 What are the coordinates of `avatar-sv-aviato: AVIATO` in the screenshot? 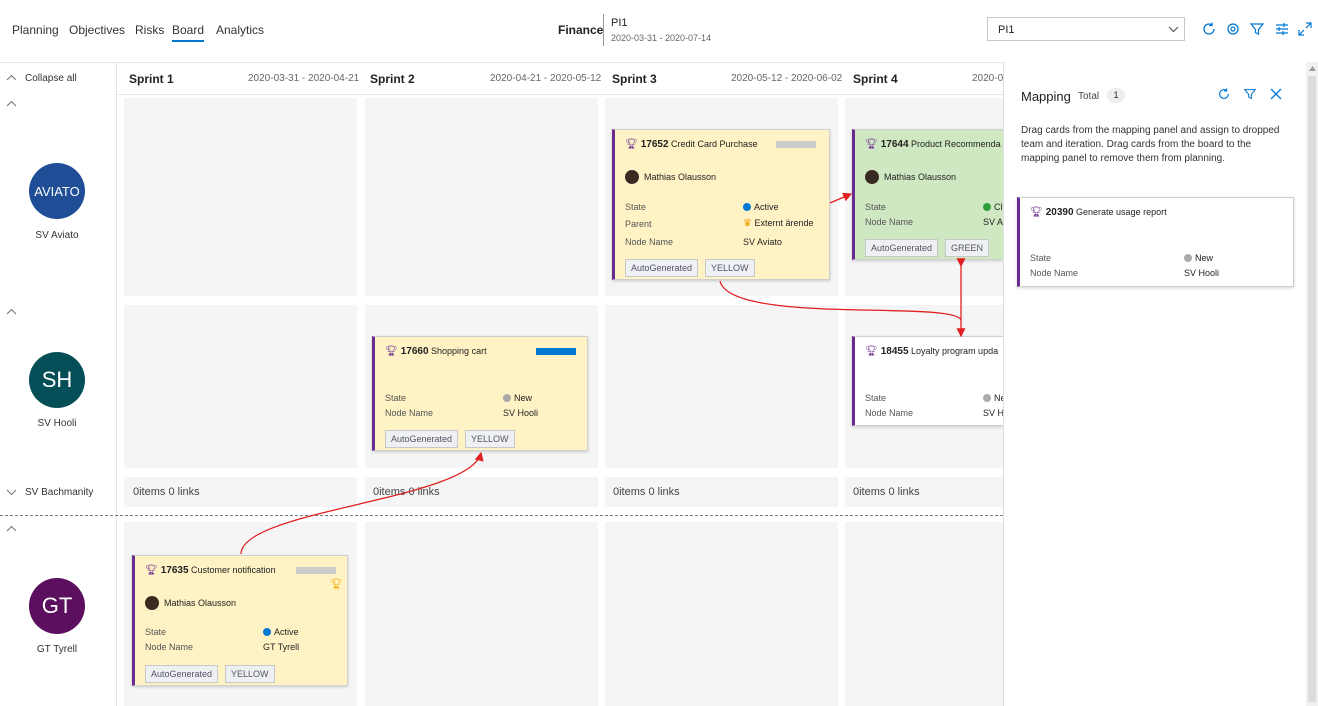 It's located at (57, 191).